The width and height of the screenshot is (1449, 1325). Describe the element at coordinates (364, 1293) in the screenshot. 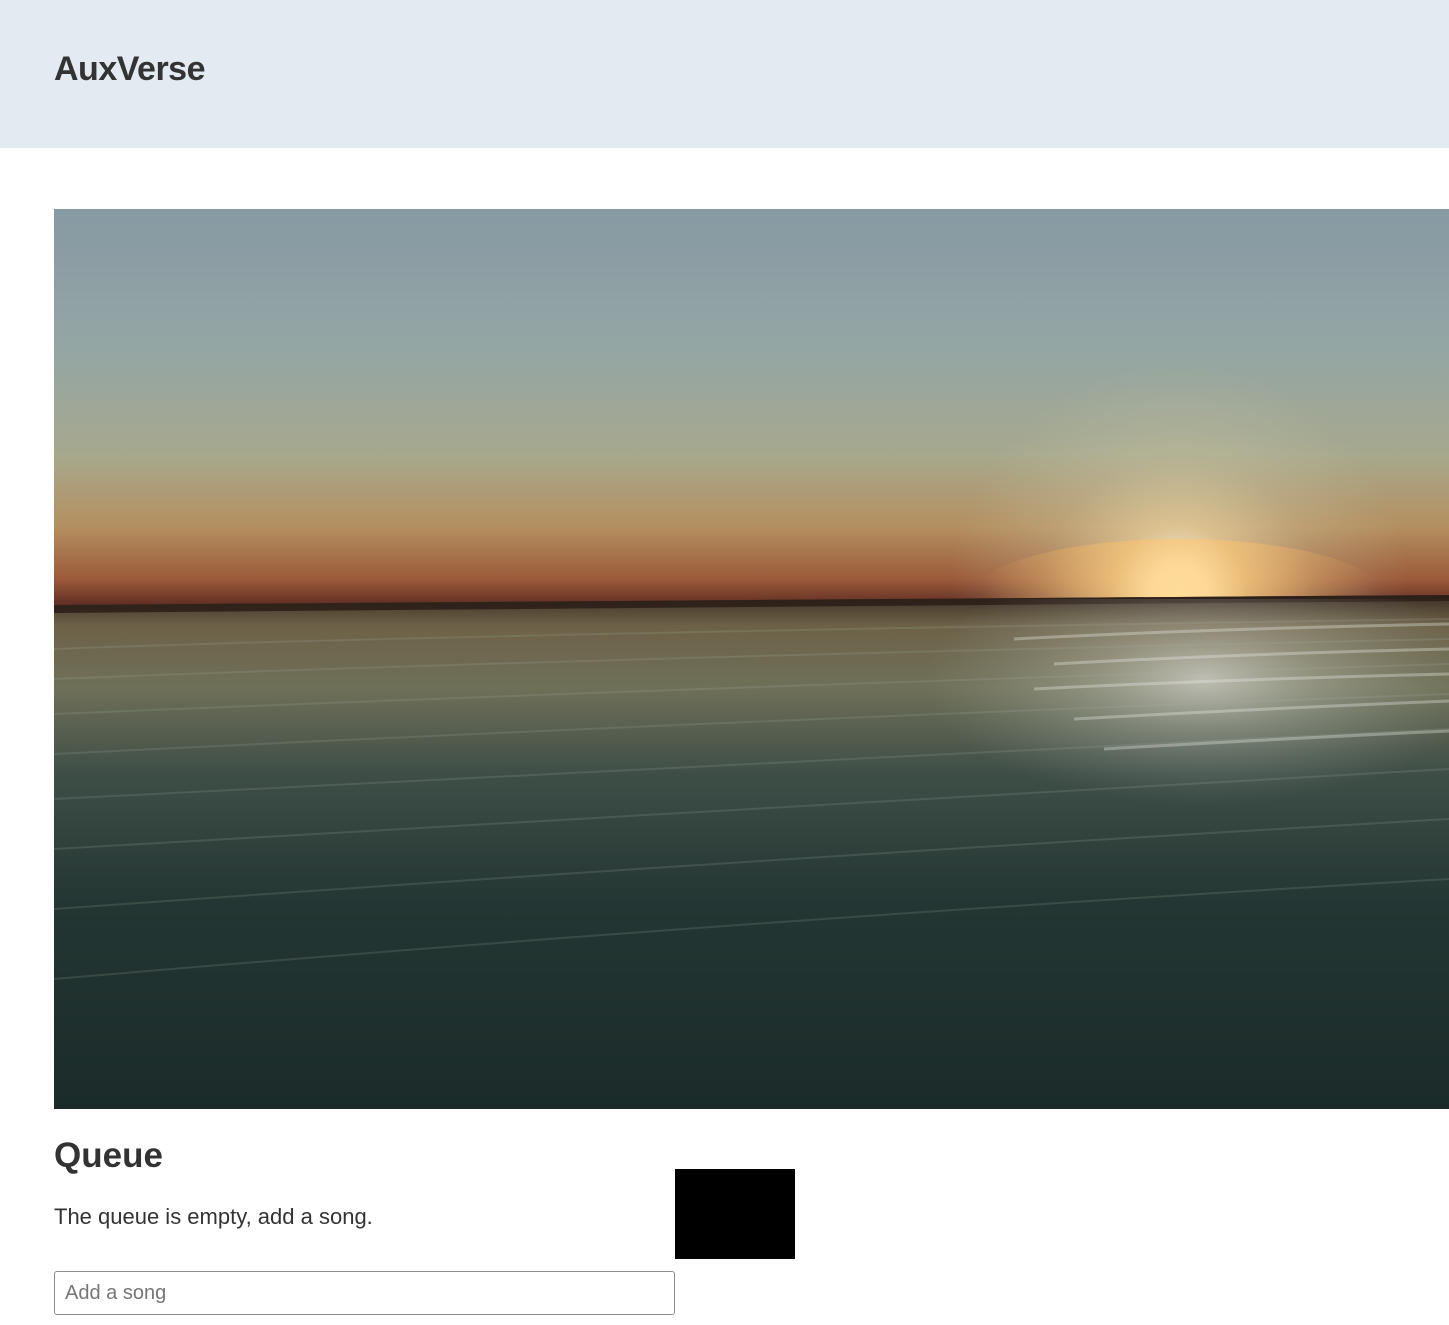

I see `add-song-input` at that location.